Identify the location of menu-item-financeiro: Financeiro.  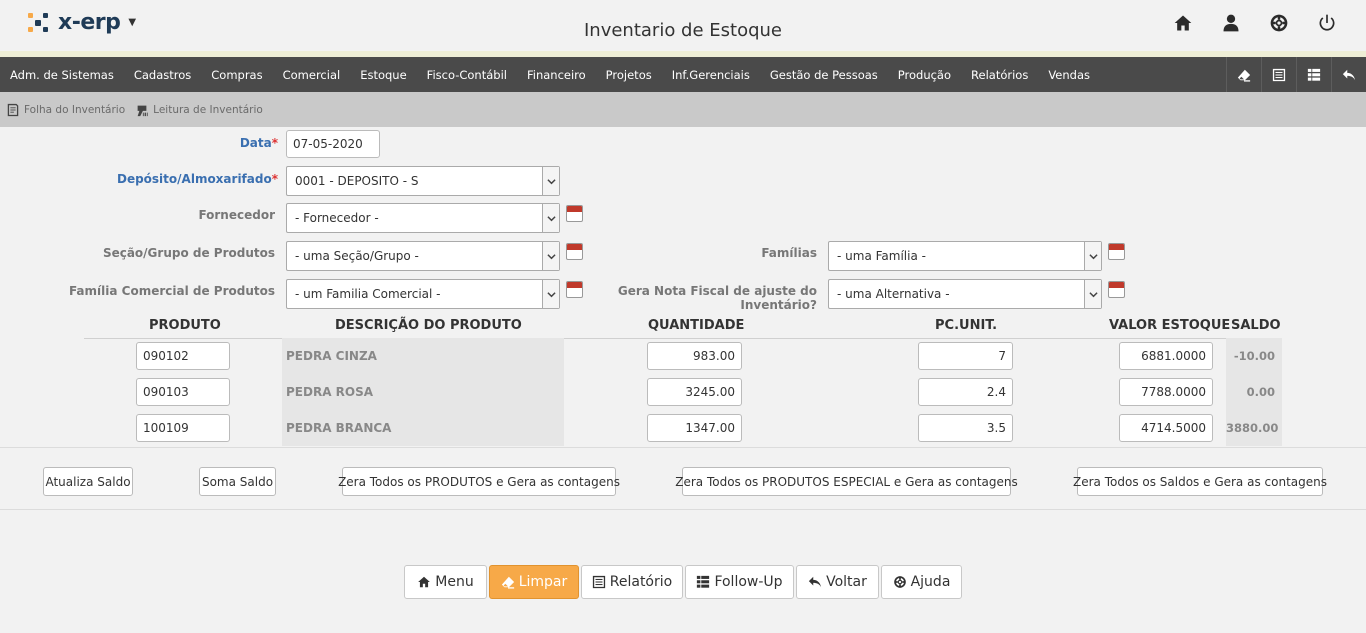
(556, 75).